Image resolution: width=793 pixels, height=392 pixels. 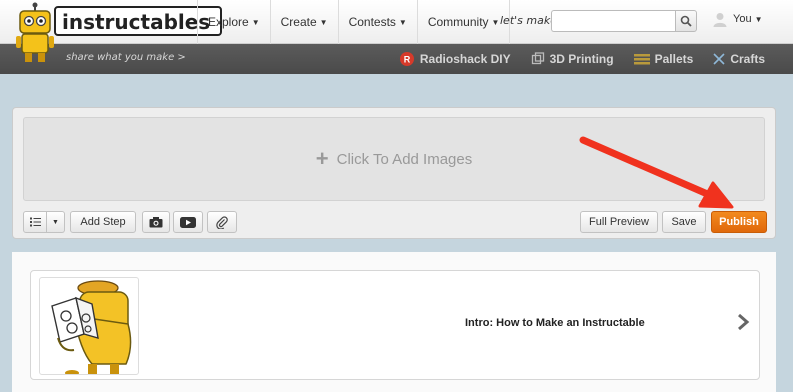 What do you see at coordinates (35, 33) in the screenshot?
I see `robot-logo-icon` at bounding box center [35, 33].